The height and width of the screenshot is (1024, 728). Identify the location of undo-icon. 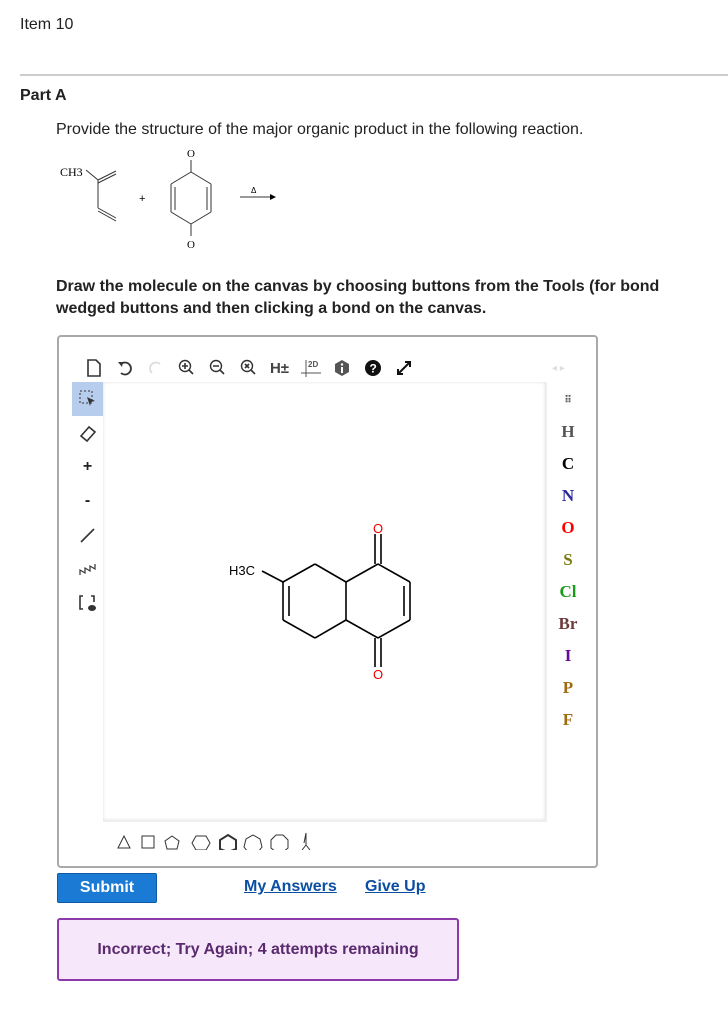
(124, 368).